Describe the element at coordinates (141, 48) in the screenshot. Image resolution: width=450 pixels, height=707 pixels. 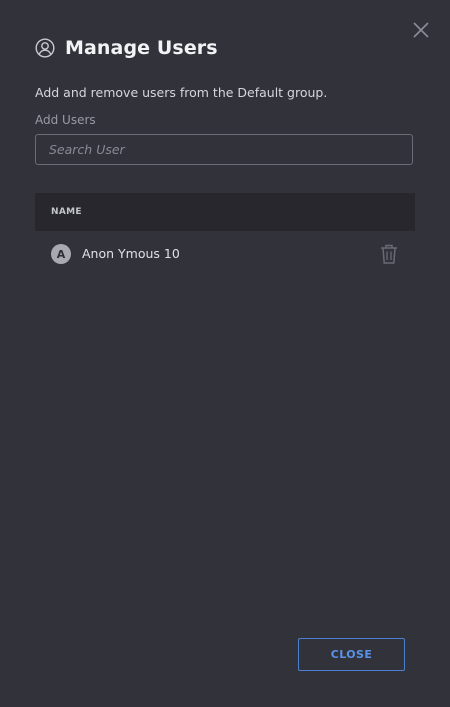
I see `page-title: Manage Users` at that location.